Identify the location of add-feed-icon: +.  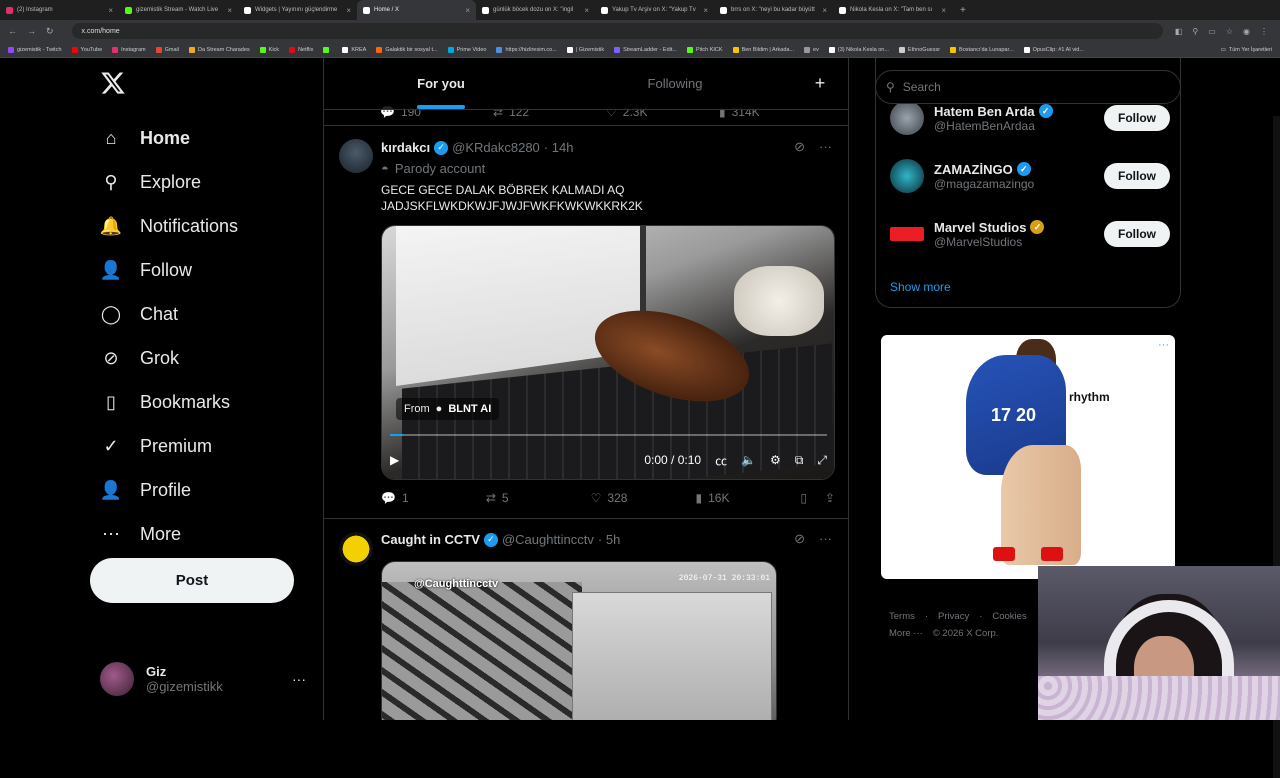
(820, 83).